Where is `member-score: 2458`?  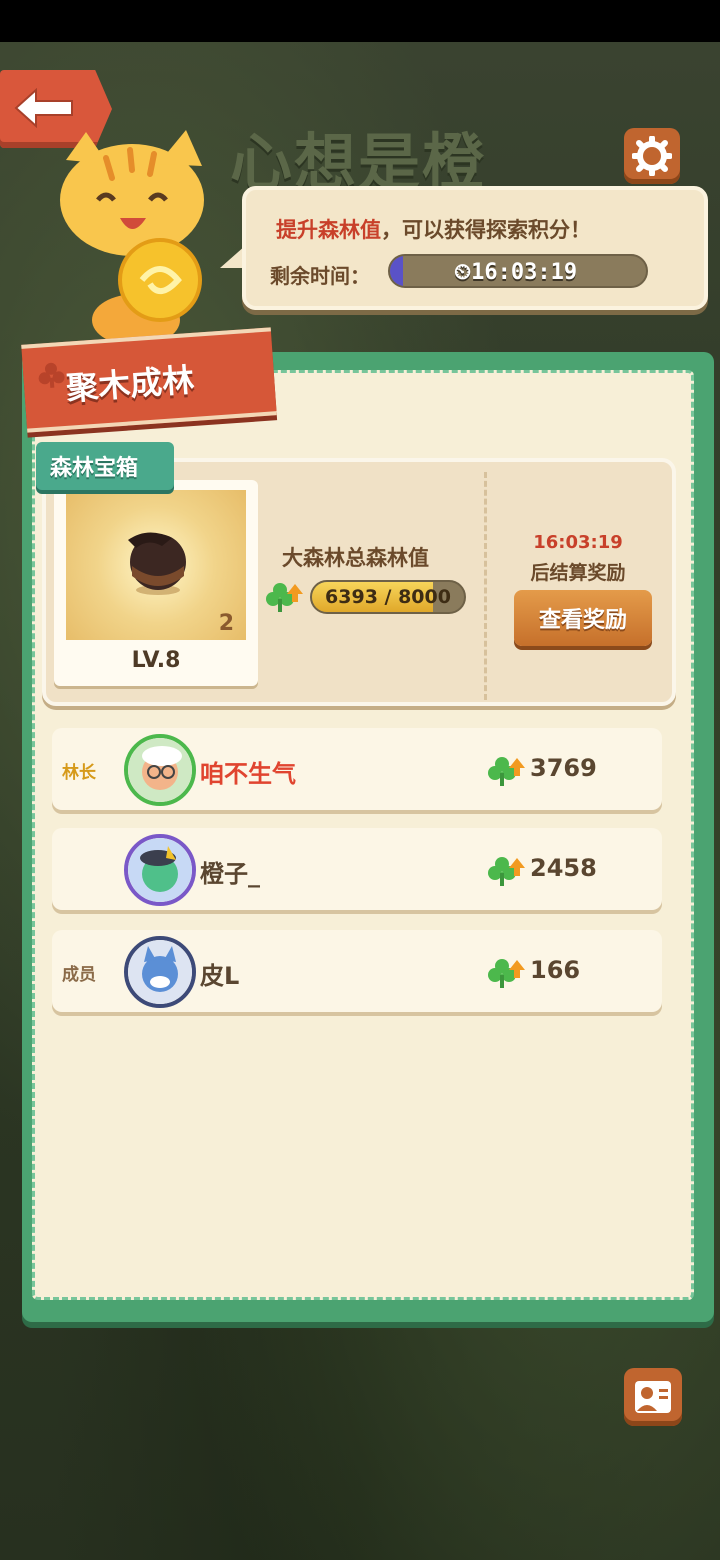 member-score: 2458 is located at coordinates (563, 868).